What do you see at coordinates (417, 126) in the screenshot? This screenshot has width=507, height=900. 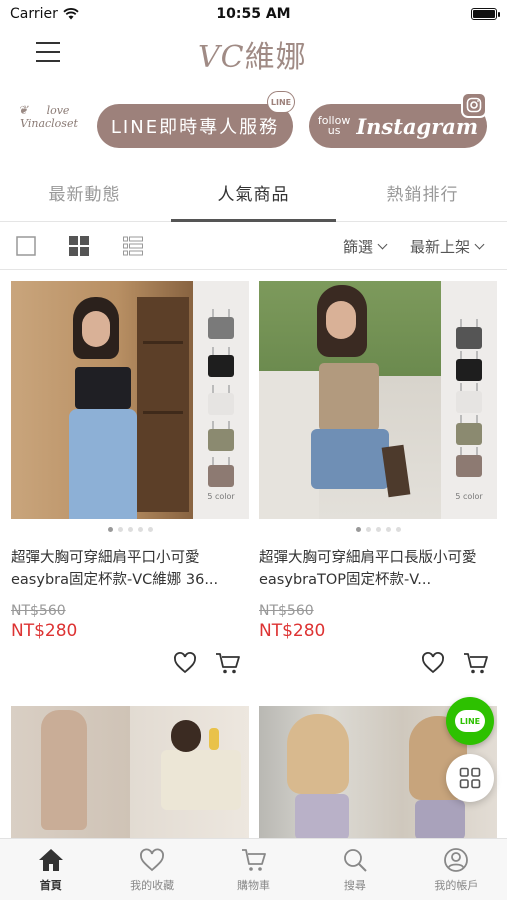 I see `instagram-label: Instagram` at bounding box center [417, 126].